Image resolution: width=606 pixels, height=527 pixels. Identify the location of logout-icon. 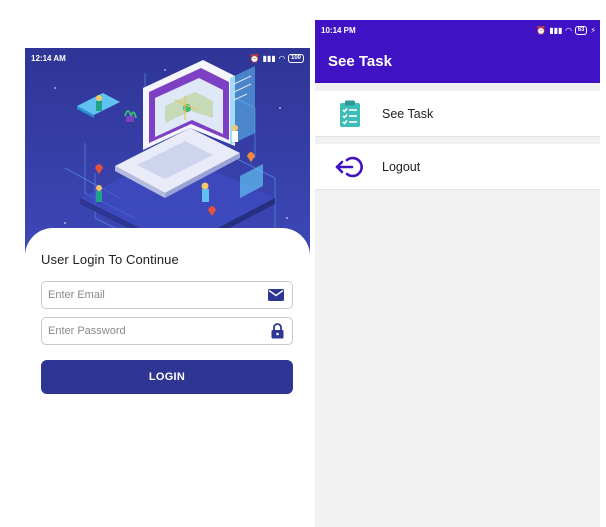
(349, 166).